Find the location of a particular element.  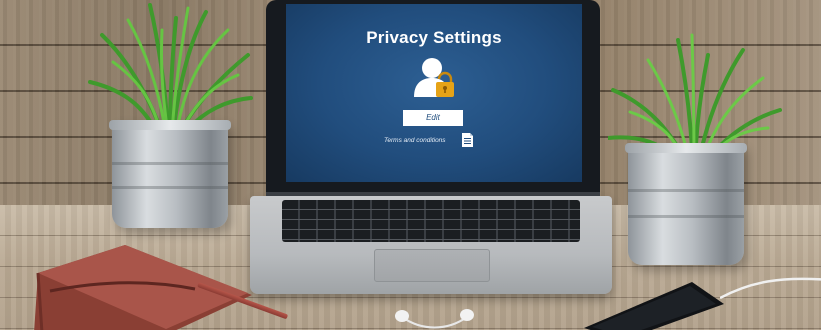

left-plant-grass is located at coordinates (170, 69).